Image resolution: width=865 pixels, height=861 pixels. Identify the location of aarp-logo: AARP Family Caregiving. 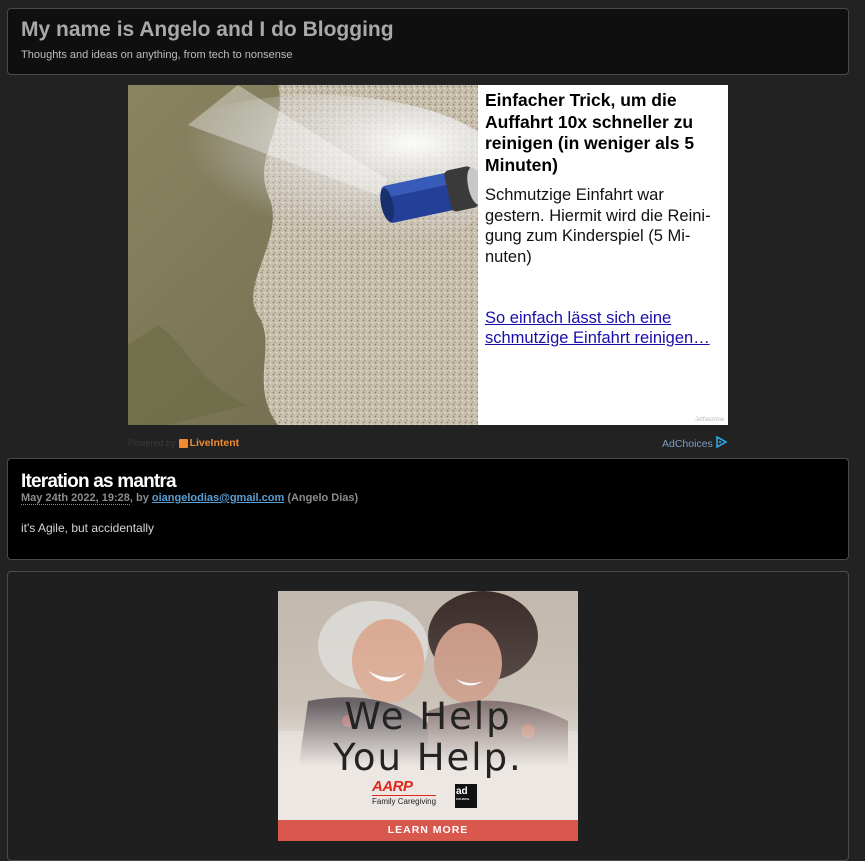
(404, 792).